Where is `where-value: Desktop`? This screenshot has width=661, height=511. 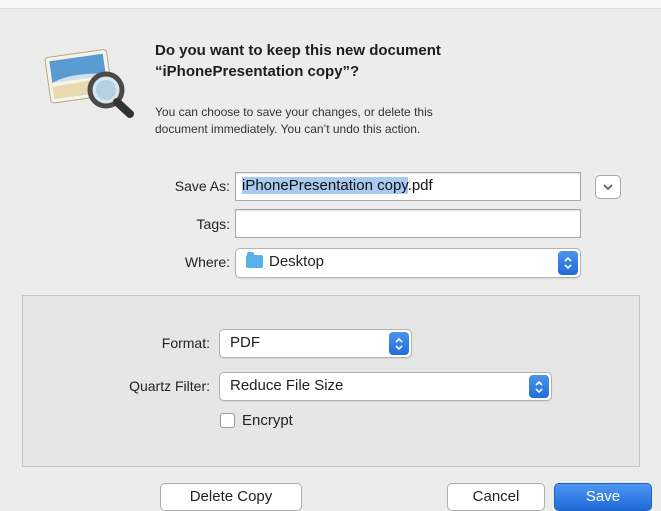
where-value: Desktop is located at coordinates (297, 261).